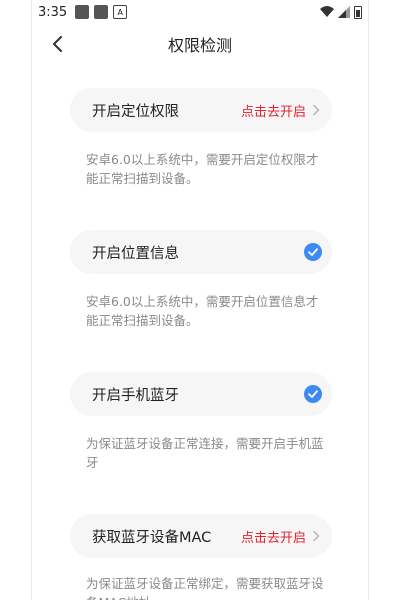 Image resolution: width=400 pixels, height=600 pixels. What do you see at coordinates (201, 394) in the screenshot?
I see `bluetooth-row: 开启手机蓝牙` at bounding box center [201, 394].